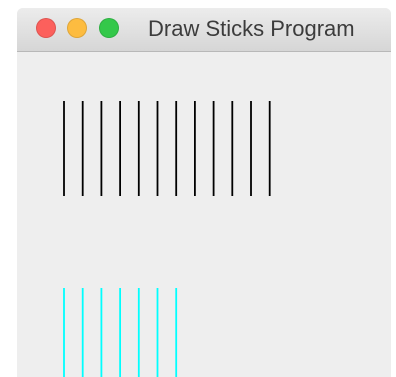 The height and width of the screenshot is (377, 396). What do you see at coordinates (46, 28) in the screenshot?
I see `close-button` at bounding box center [46, 28].